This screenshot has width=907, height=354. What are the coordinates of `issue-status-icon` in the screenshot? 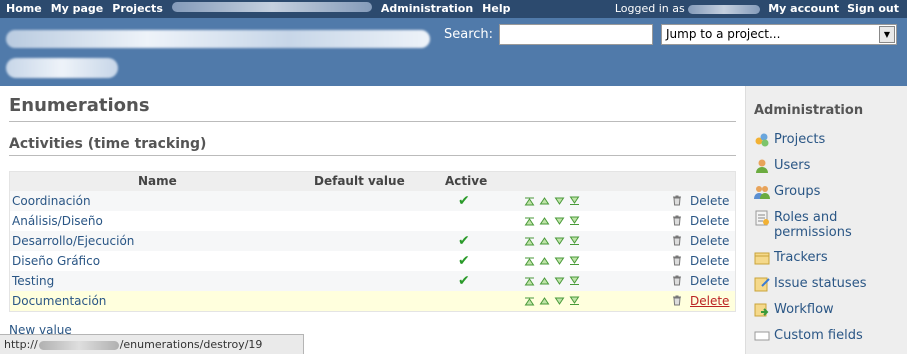 It's located at (762, 284).